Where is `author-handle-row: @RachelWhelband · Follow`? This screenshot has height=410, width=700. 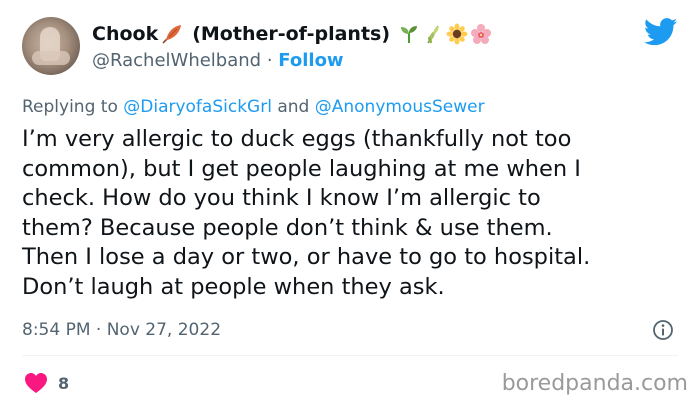 author-handle-row: @RachelWhelband · Follow is located at coordinates (218, 61).